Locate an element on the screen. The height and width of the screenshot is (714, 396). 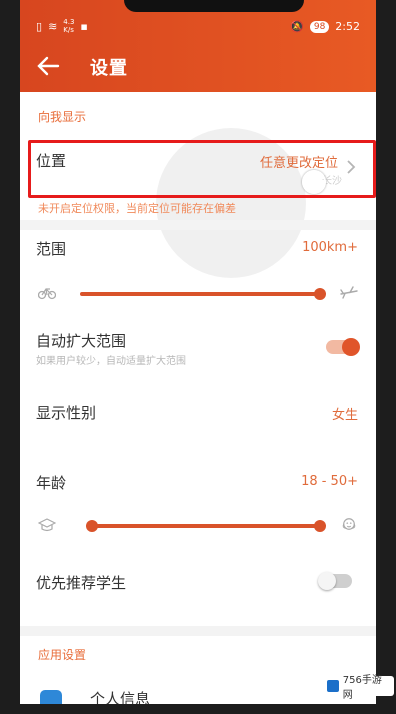
auto-expand-title: 自动扩大范围 is located at coordinates (81, 341).